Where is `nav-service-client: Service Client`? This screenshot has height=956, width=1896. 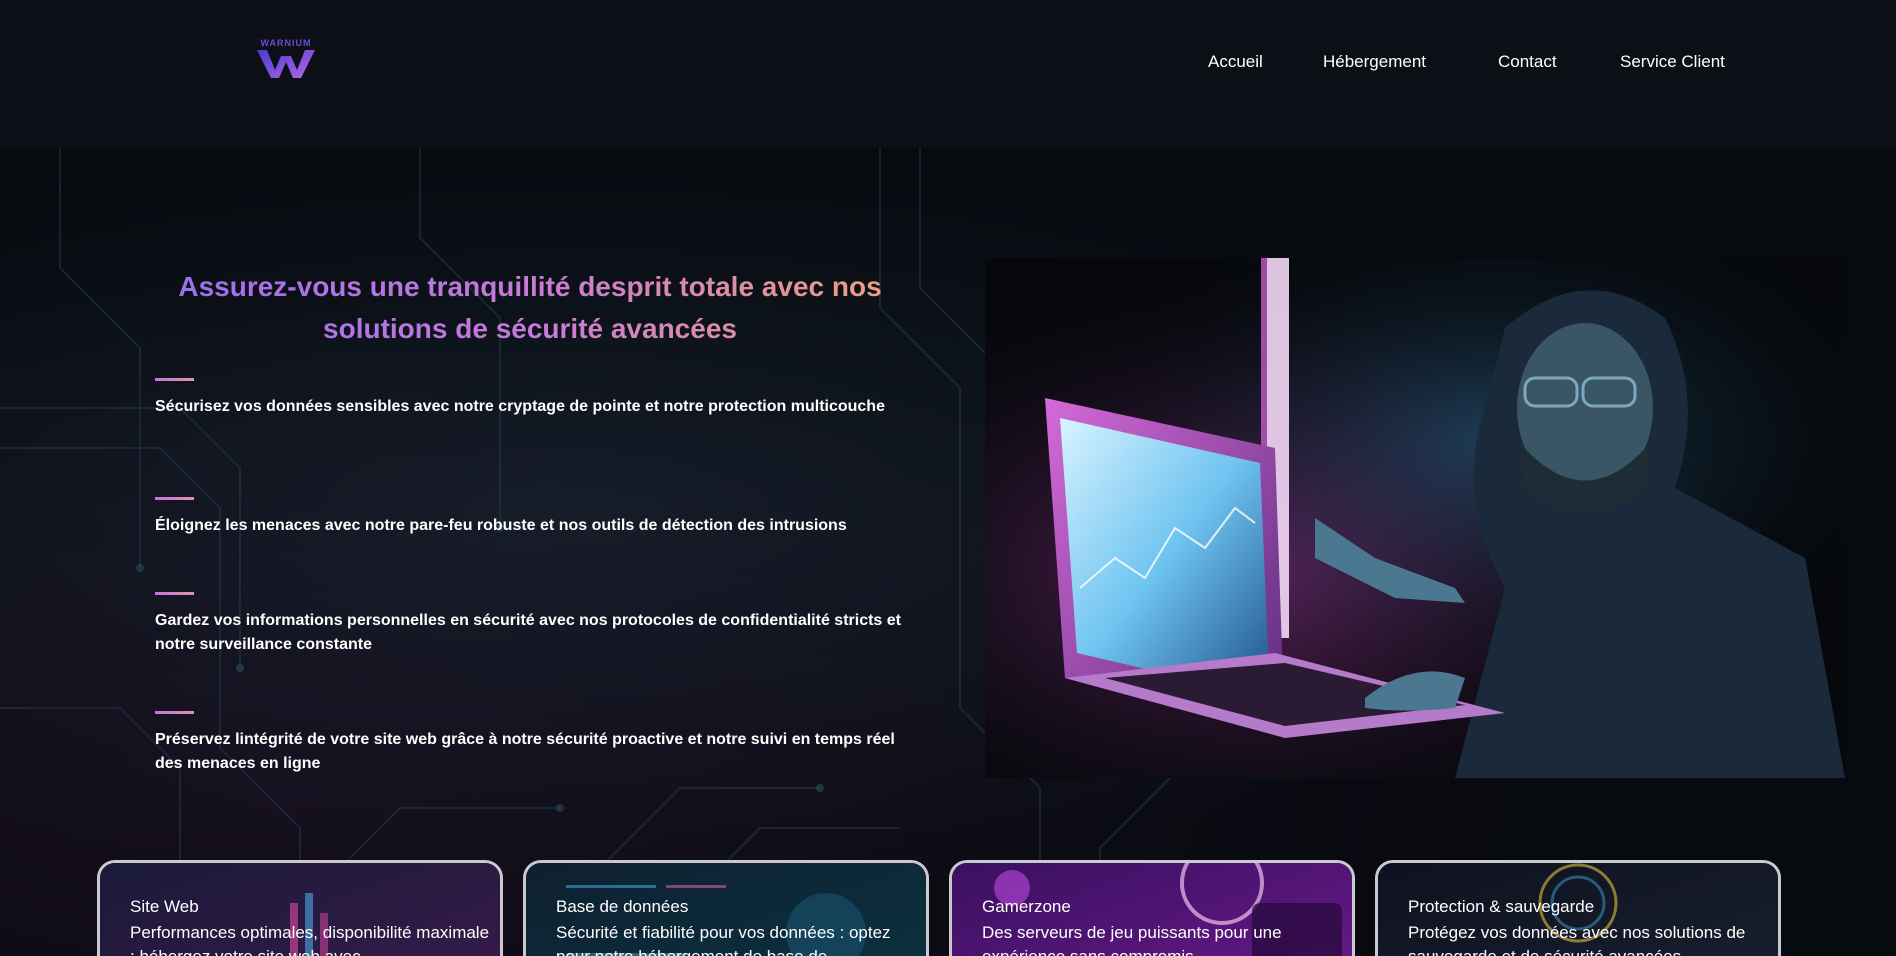
nav-service-client: Service Client is located at coordinates (1672, 62).